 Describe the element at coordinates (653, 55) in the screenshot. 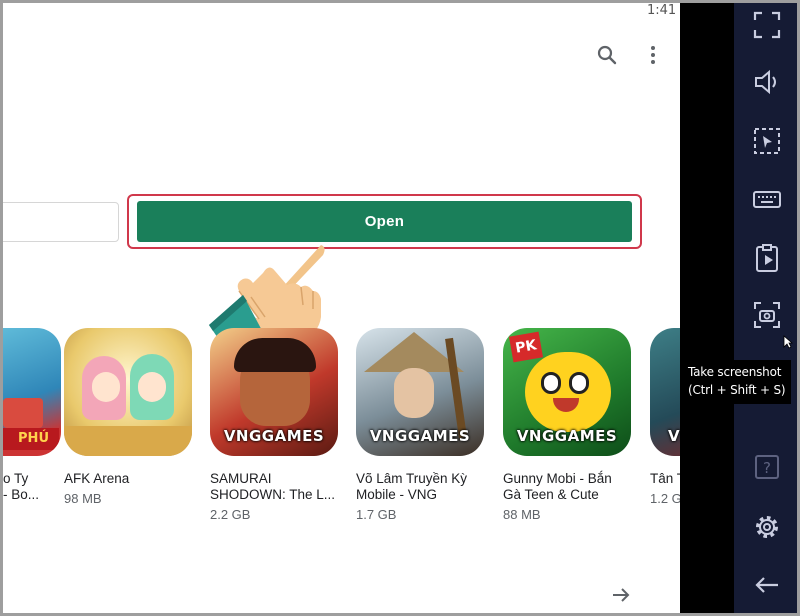

I see `more-vert-icon` at that location.